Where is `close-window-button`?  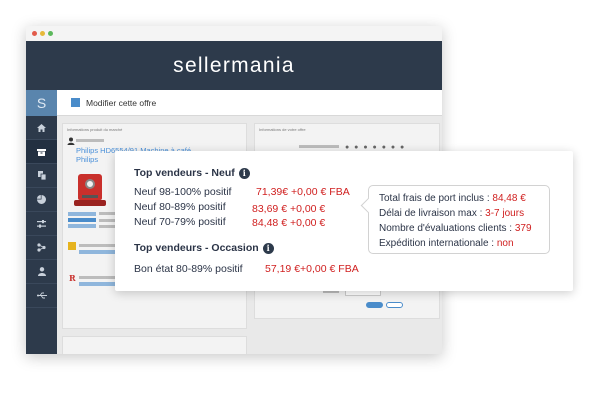
close-window-button is located at coordinates (34, 33).